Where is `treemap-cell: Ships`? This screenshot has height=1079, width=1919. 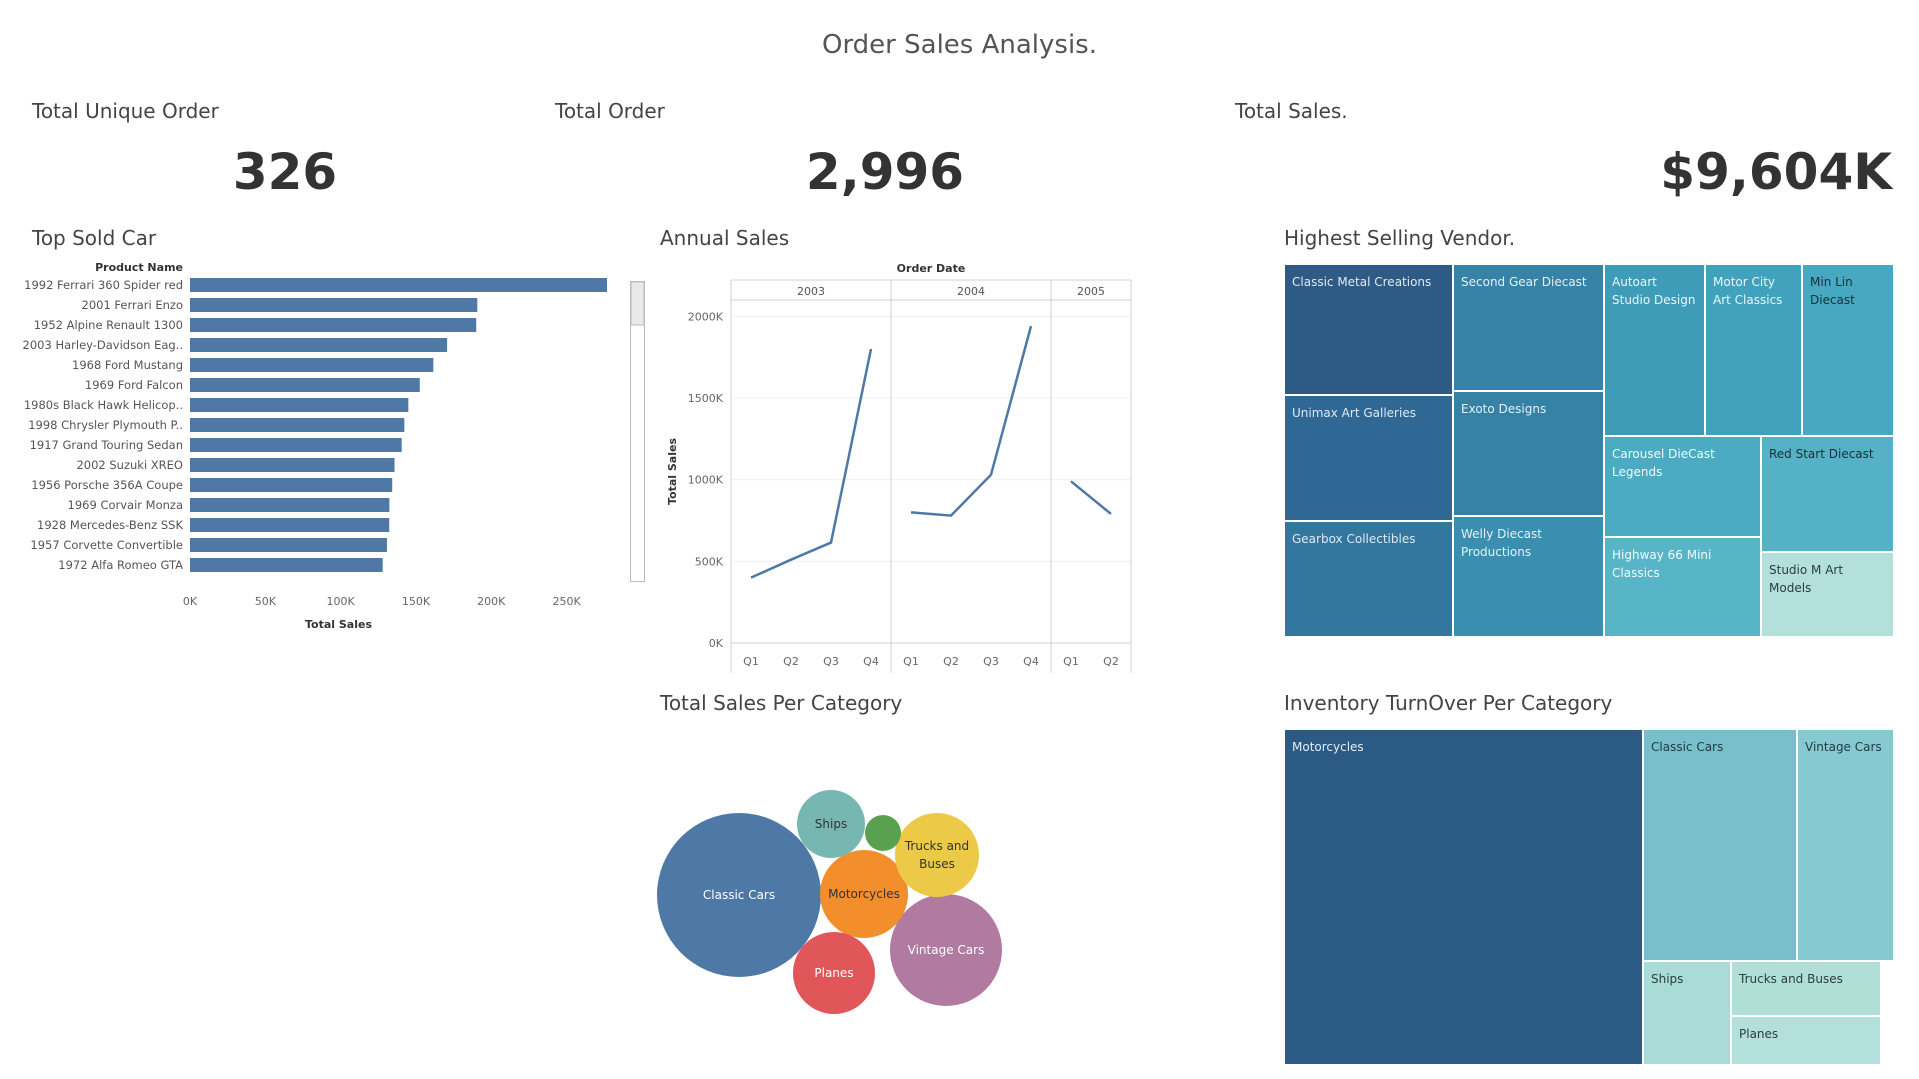
treemap-cell: Ships is located at coordinates (1687, 1013).